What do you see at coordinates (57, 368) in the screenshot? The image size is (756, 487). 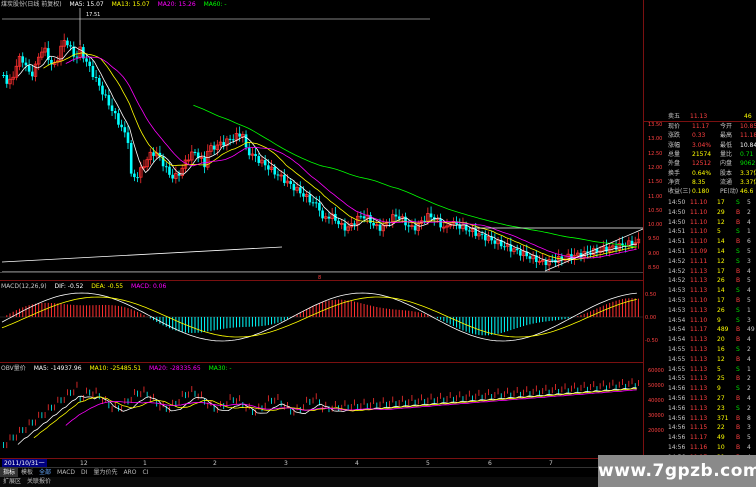 I see `obv-ma5-label: MA5: -14937.96` at bounding box center [57, 368].